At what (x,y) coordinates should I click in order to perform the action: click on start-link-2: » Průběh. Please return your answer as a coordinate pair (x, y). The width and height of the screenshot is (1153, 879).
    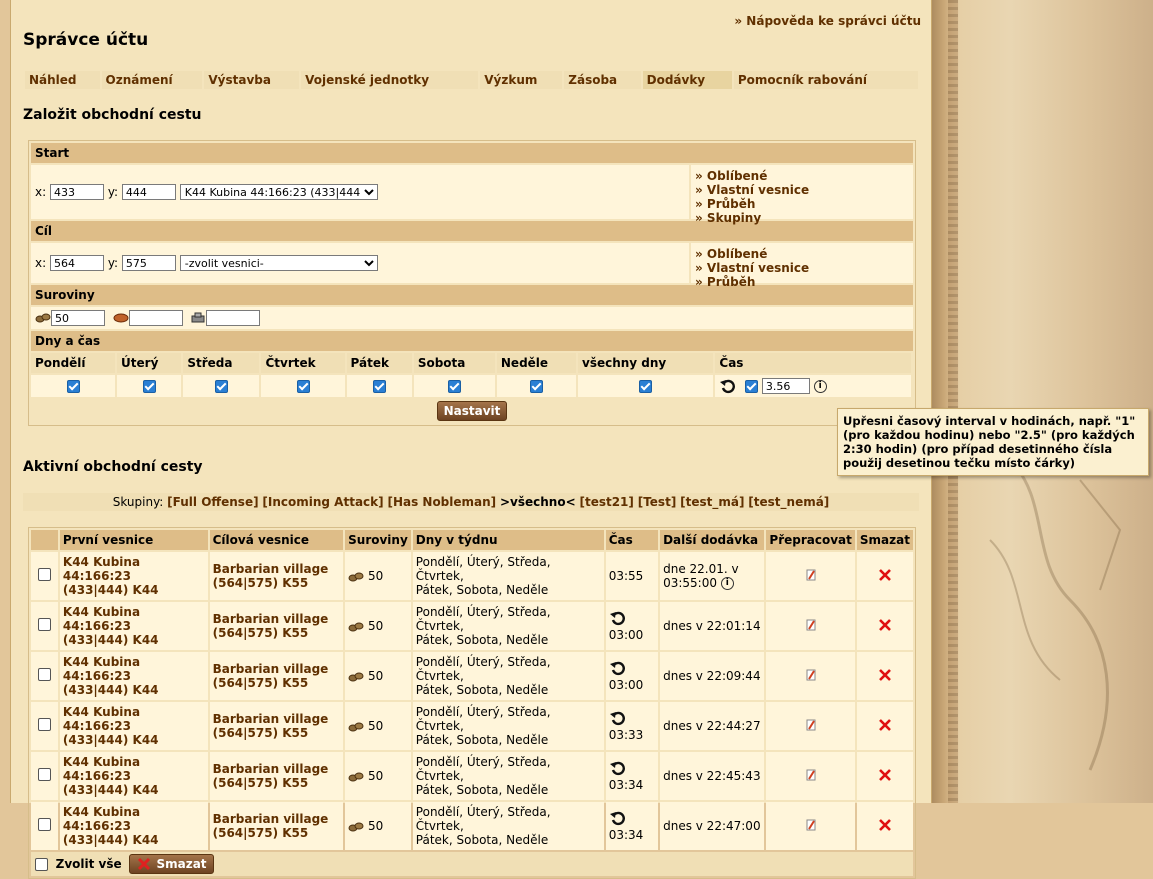
    Looking at the image, I should click on (802, 204).